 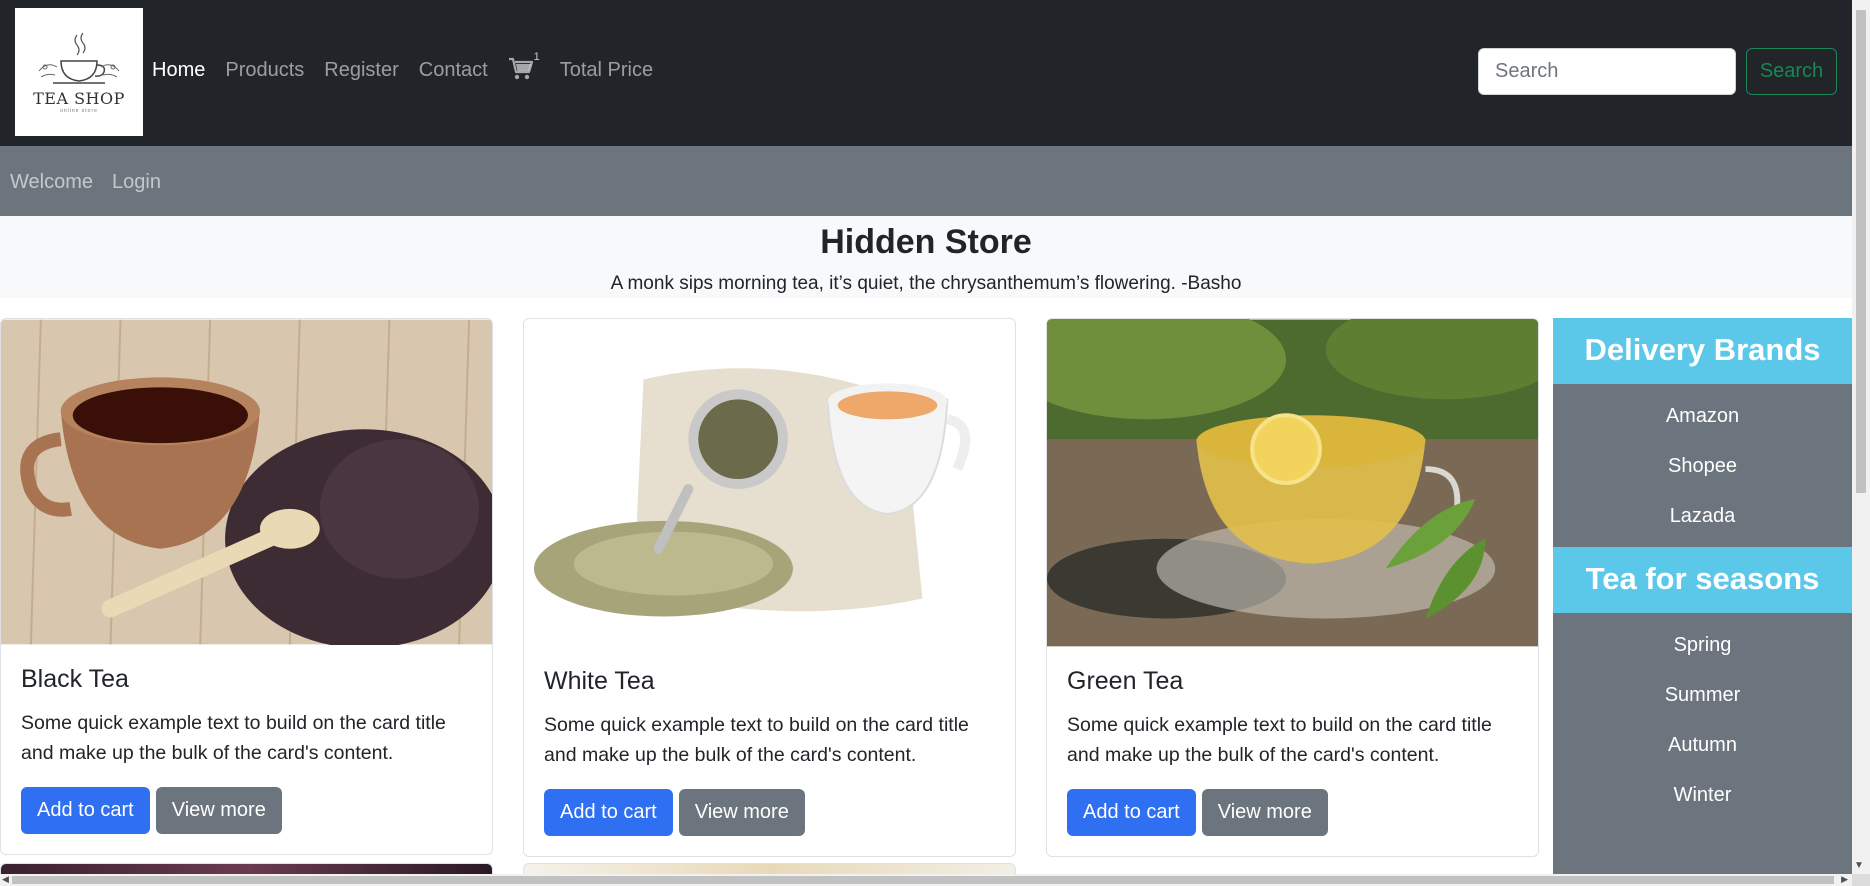 What do you see at coordinates (75, 679) in the screenshot?
I see `card-title: Black Tea` at bounding box center [75, 679].